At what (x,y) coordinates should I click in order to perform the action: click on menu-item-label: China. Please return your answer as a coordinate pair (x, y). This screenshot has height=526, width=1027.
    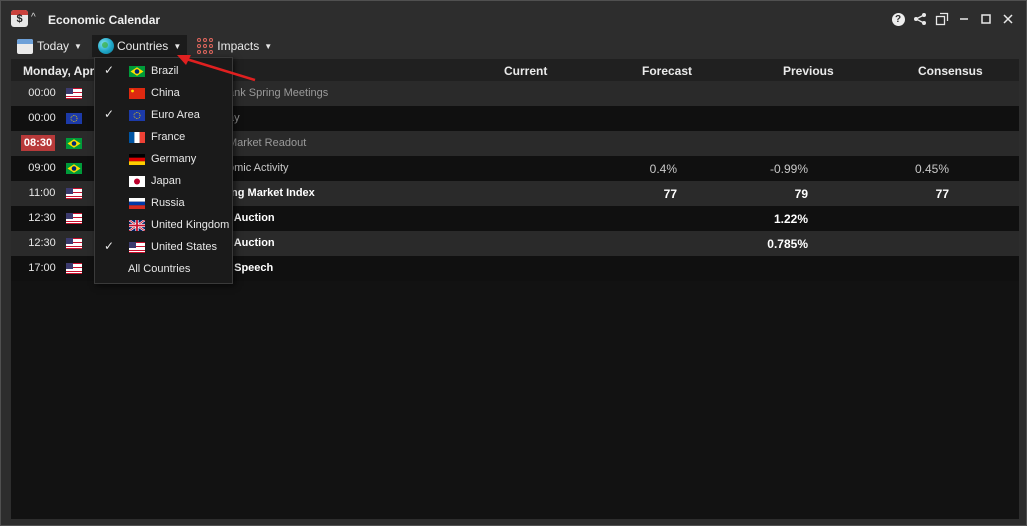
    Looking at the image, I should click on (165, 93).